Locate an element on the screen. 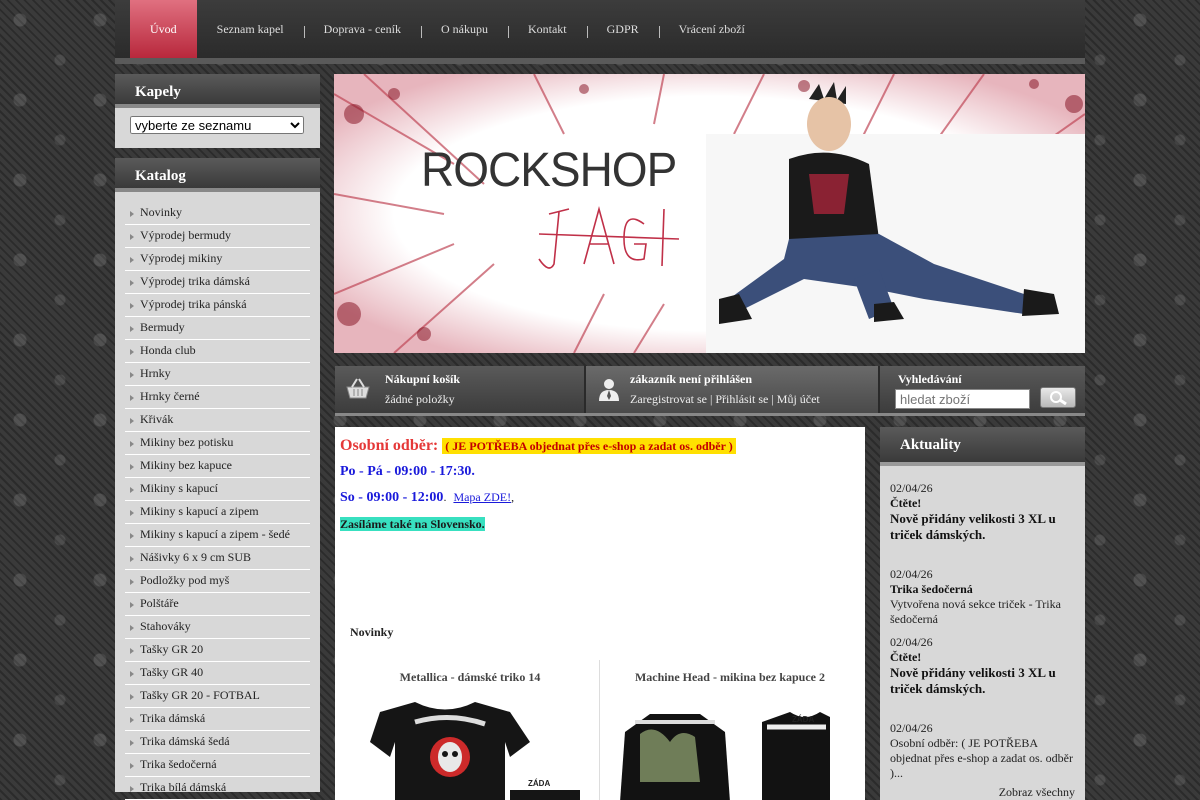 The height and width of the screenshot is (800, 1200). nav-item-gdpr: GDPR is located at coordinates (622, 29).